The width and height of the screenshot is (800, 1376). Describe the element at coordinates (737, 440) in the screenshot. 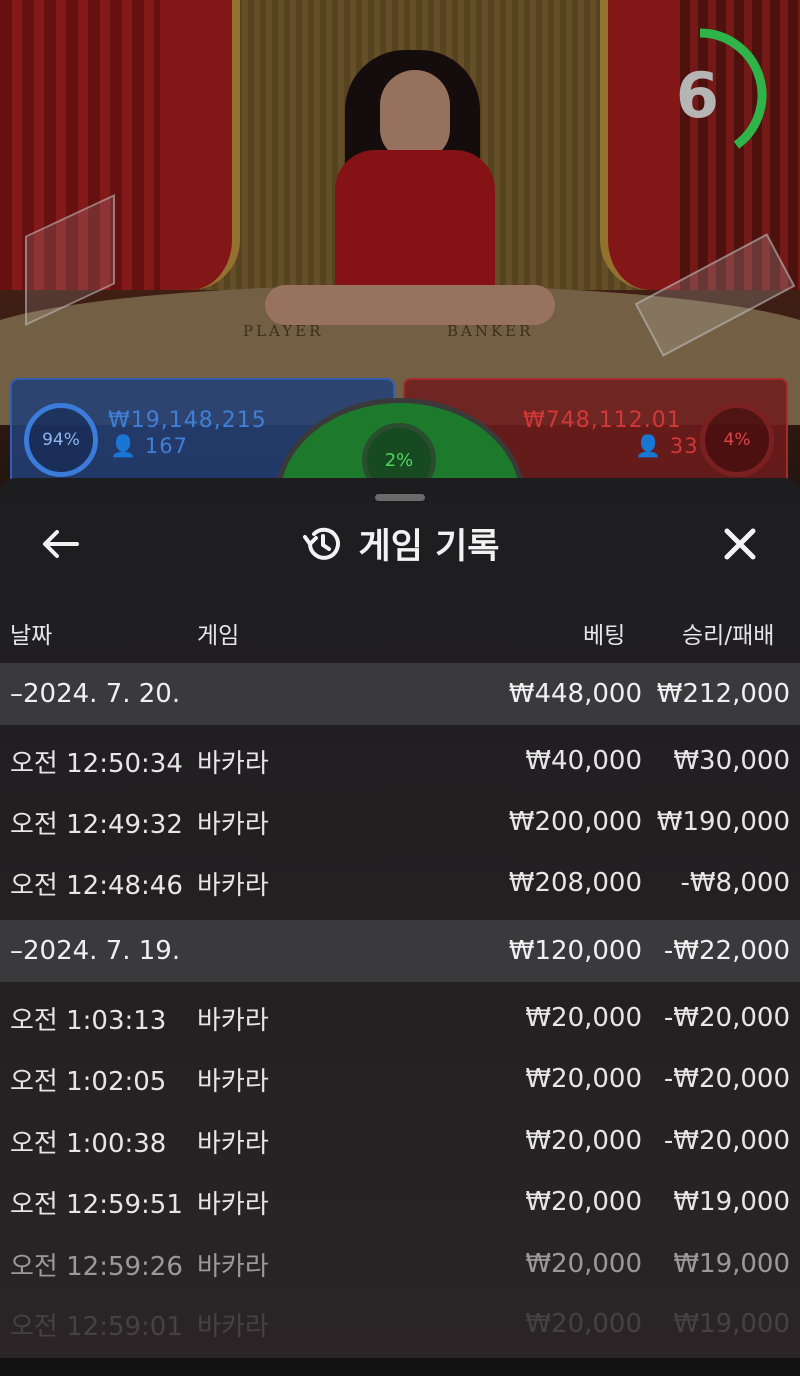

I see `banker-percent: 4%` at that location.